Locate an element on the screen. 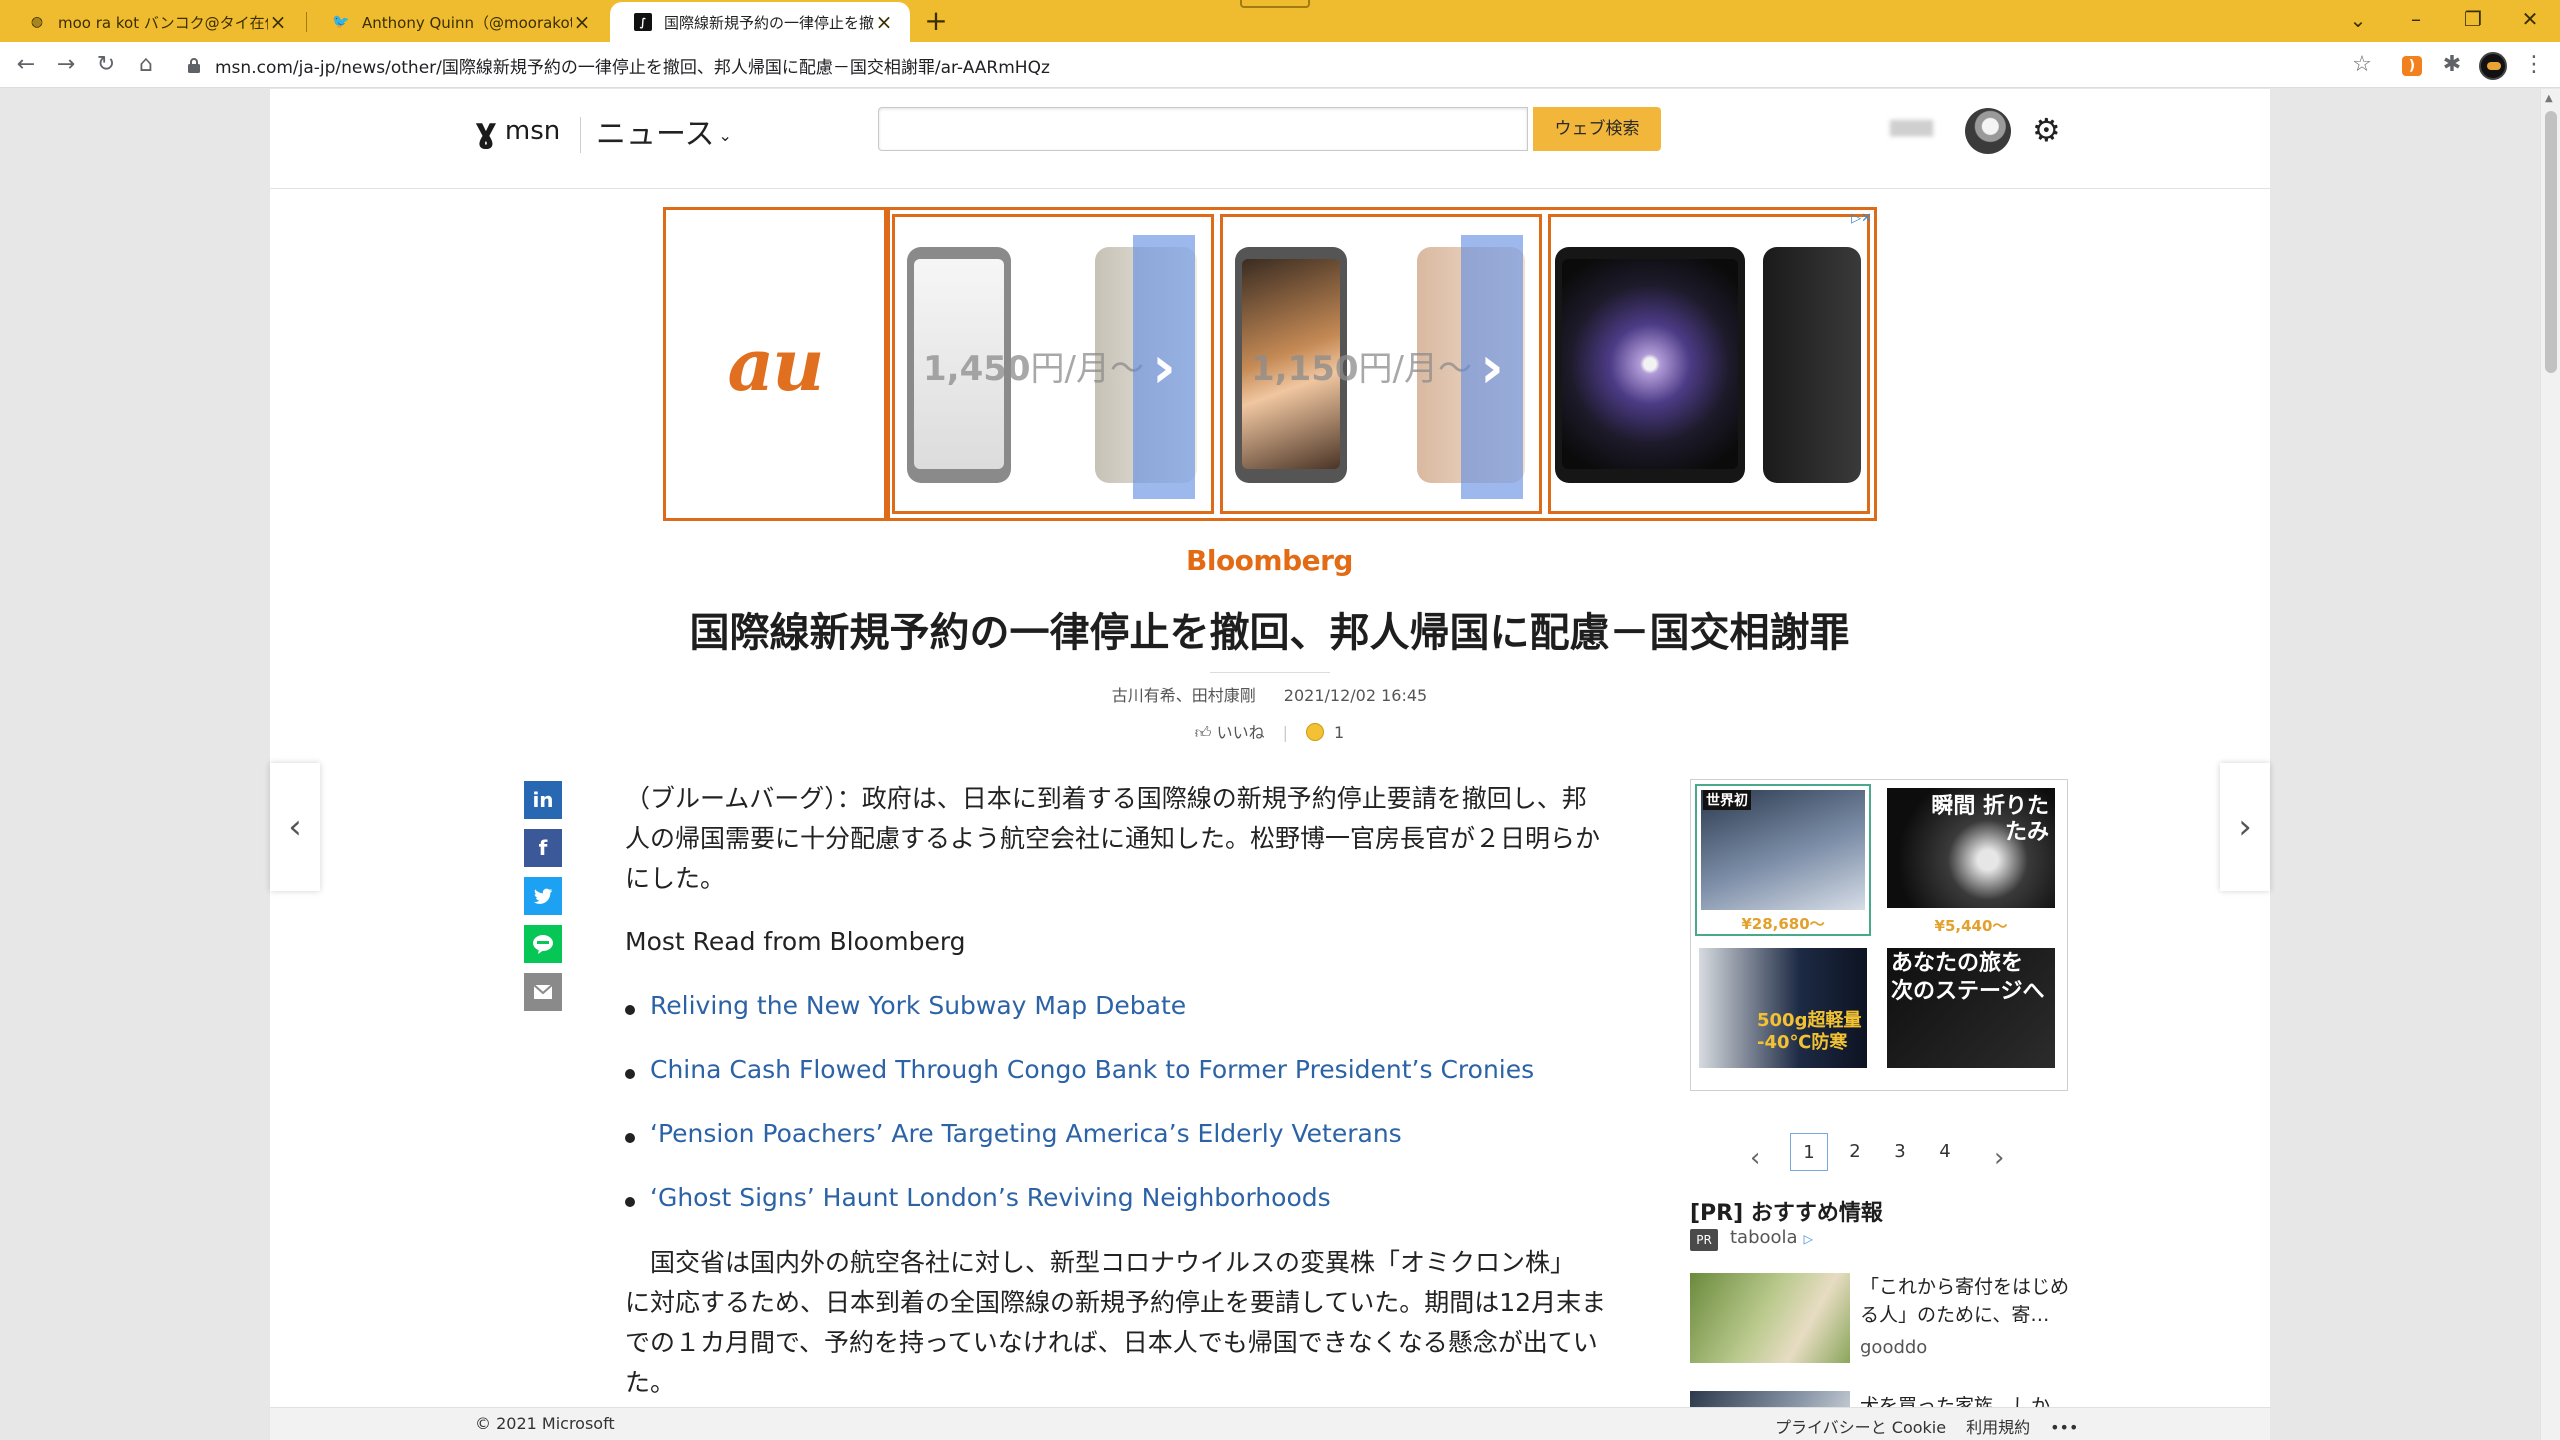 The image size is (2560, 1440). back-arrow-icon: ← is located at coordinates (26, 65).